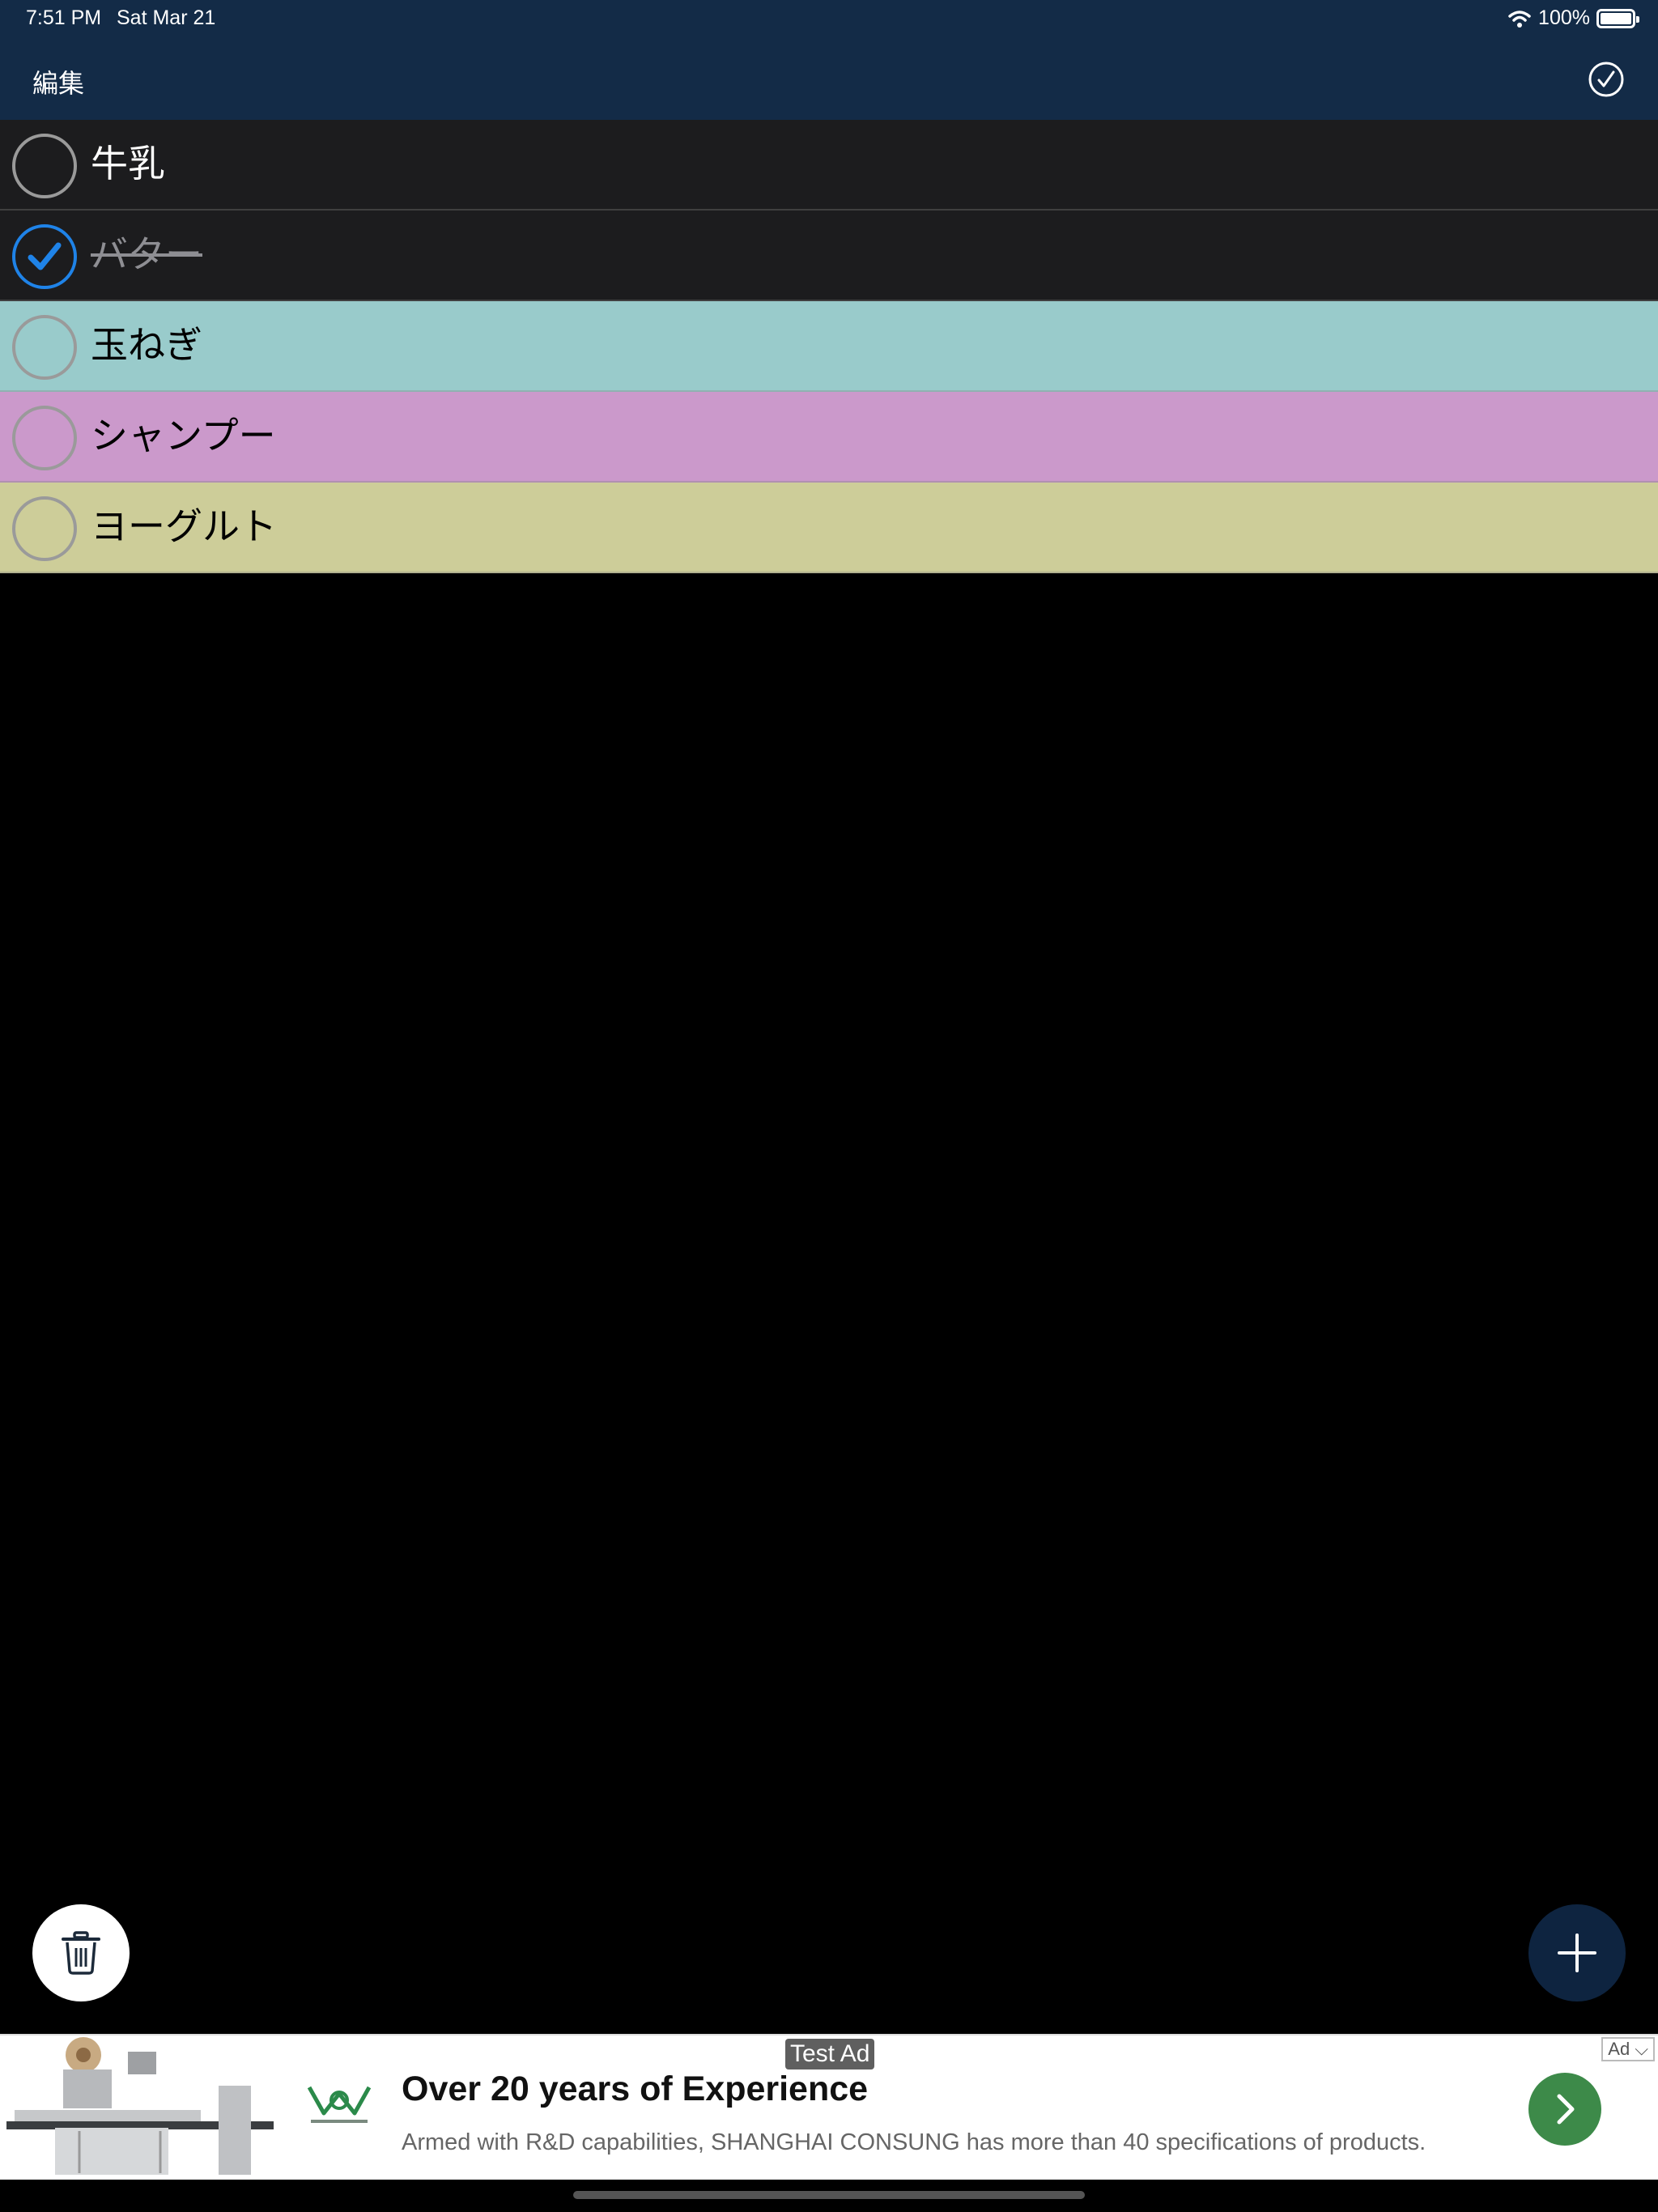  I want to click on checked-circle-icon, so click(44, 257).